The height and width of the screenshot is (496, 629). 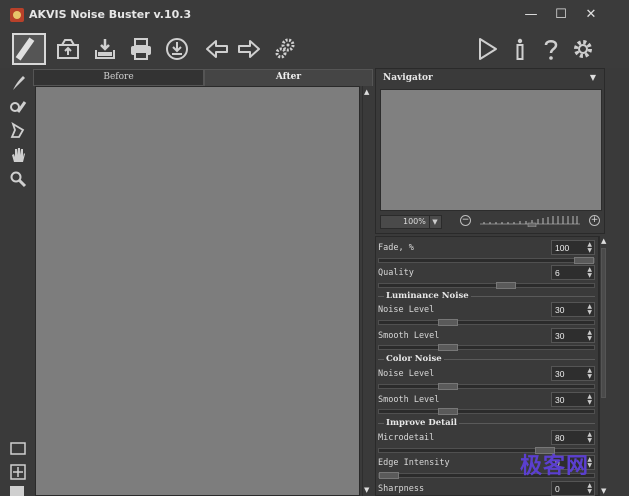 I want to click on sharpness-value: 0, so click(x=557, y=489).